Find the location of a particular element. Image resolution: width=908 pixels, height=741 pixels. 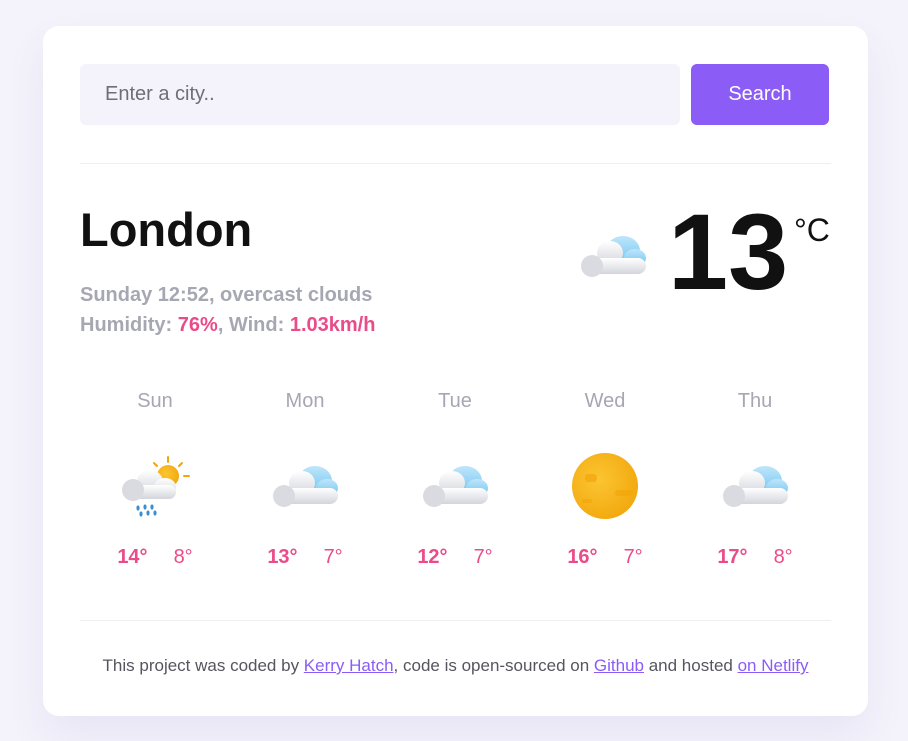

github-link: Github is located at coordinates (619, 665).